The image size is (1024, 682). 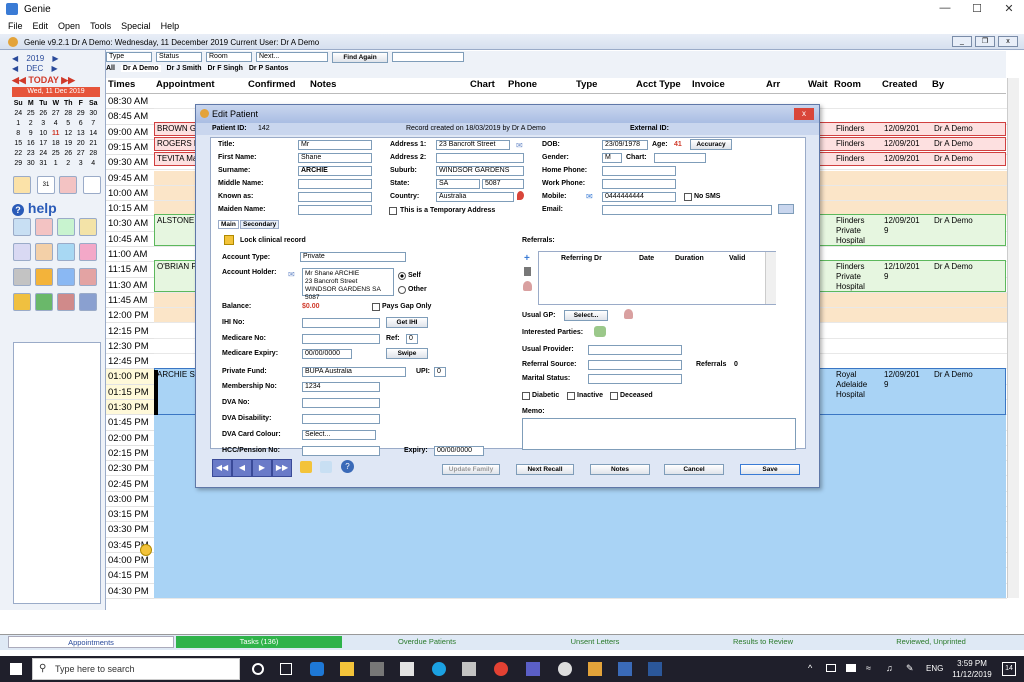 I want to click on extra-filter, so click(x=428, y=57).